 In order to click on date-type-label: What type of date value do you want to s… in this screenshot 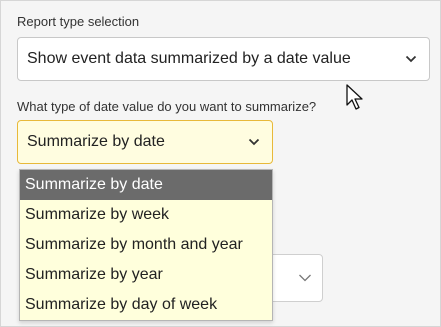, I will do `click(167, 106)`.